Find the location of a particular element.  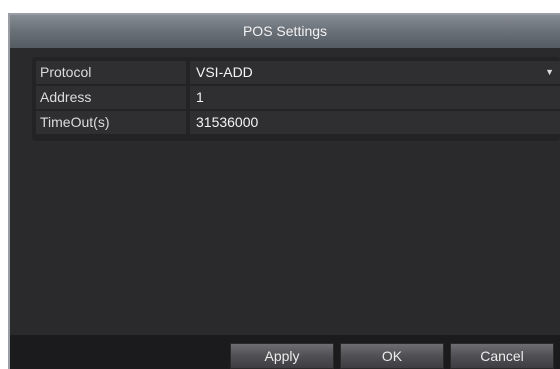

chevron-down-icon: ▼ is located at coordinates (549, 72).